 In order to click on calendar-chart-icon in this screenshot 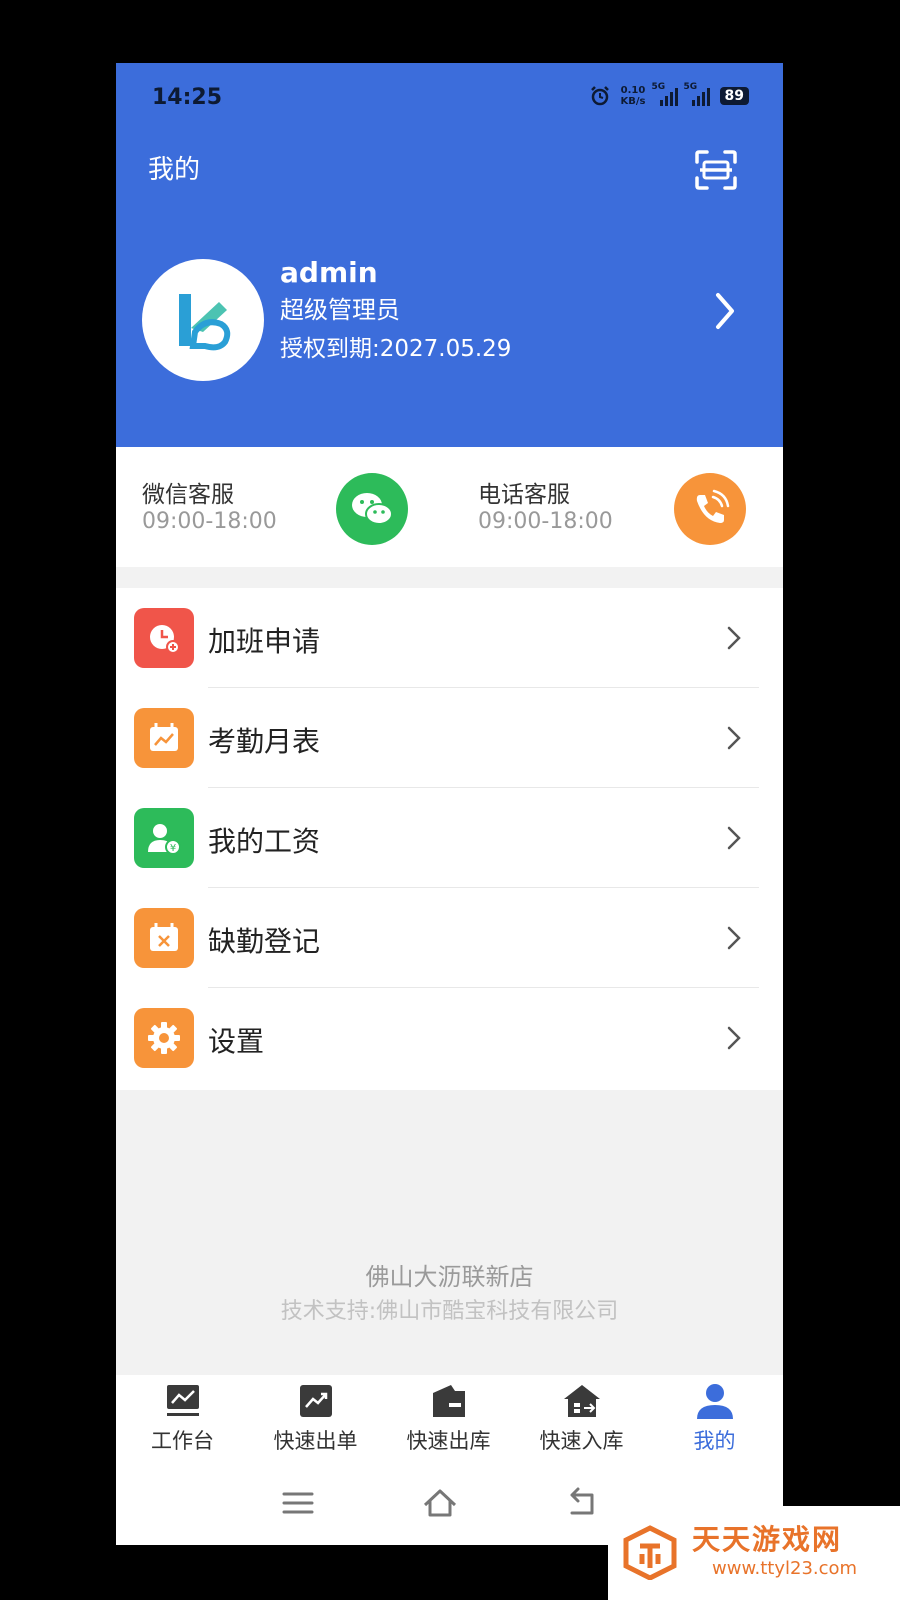, I will do `click(164, 738)`.